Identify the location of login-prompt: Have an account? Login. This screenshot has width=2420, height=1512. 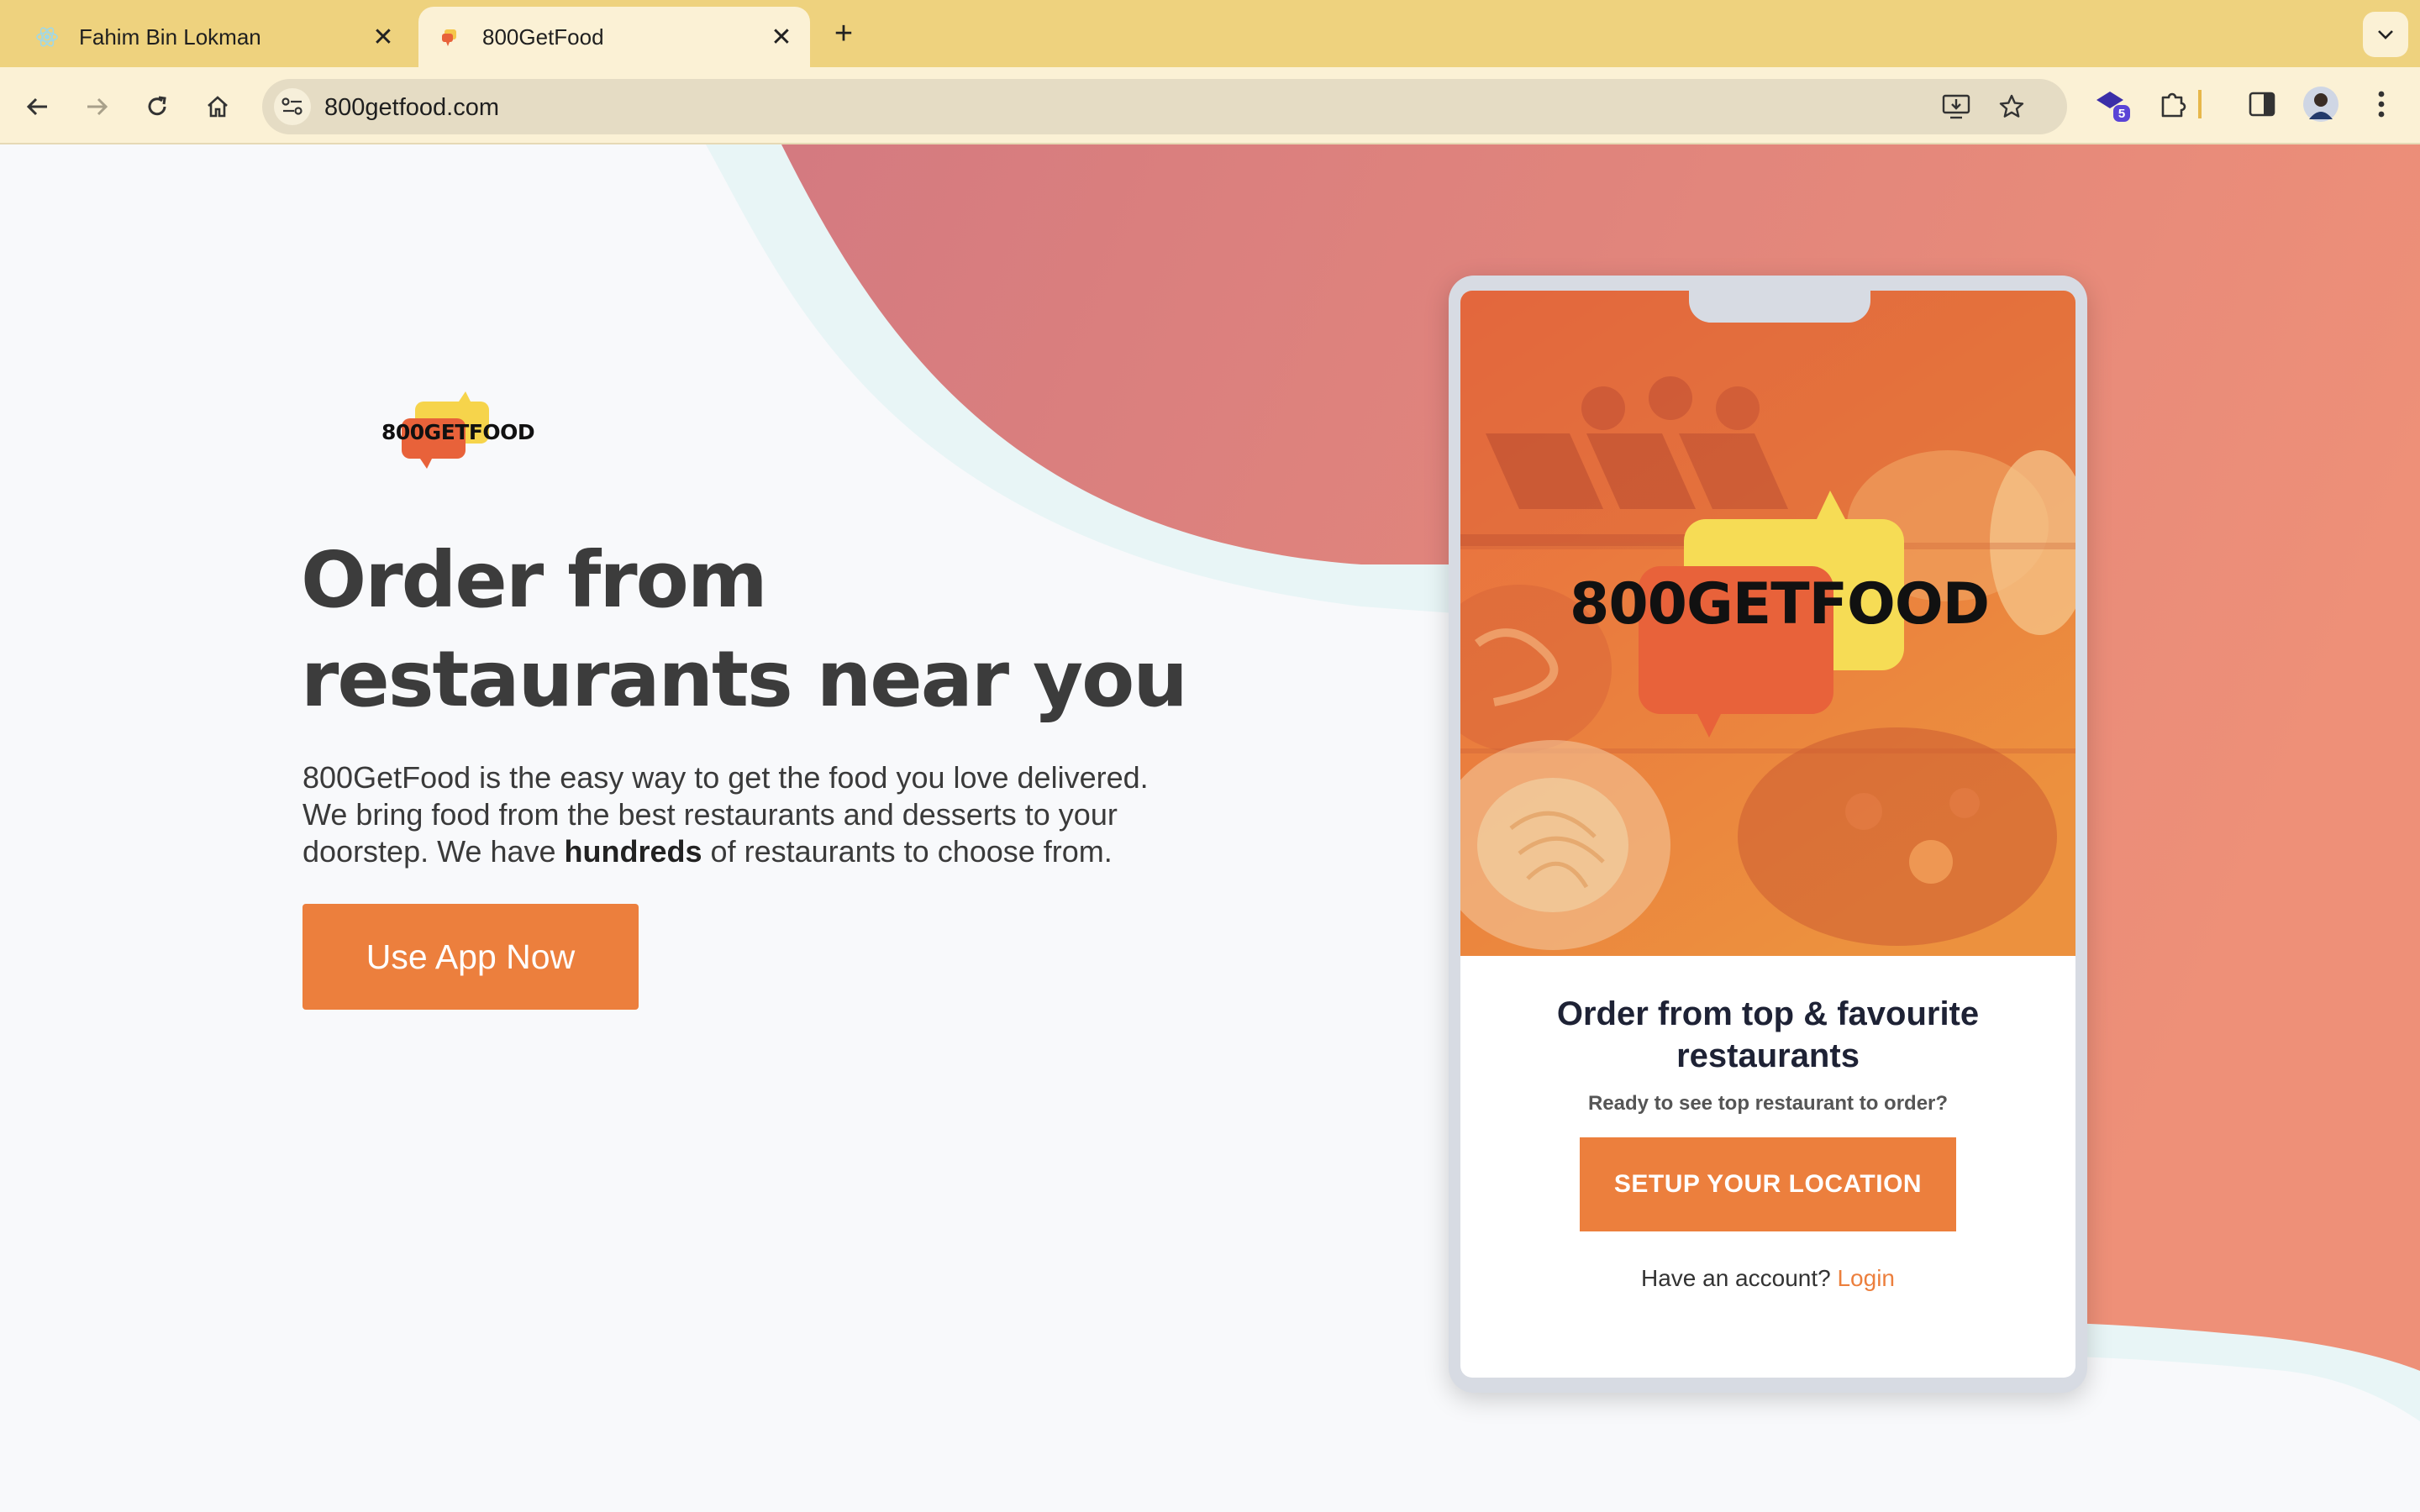
(1768, 1278).